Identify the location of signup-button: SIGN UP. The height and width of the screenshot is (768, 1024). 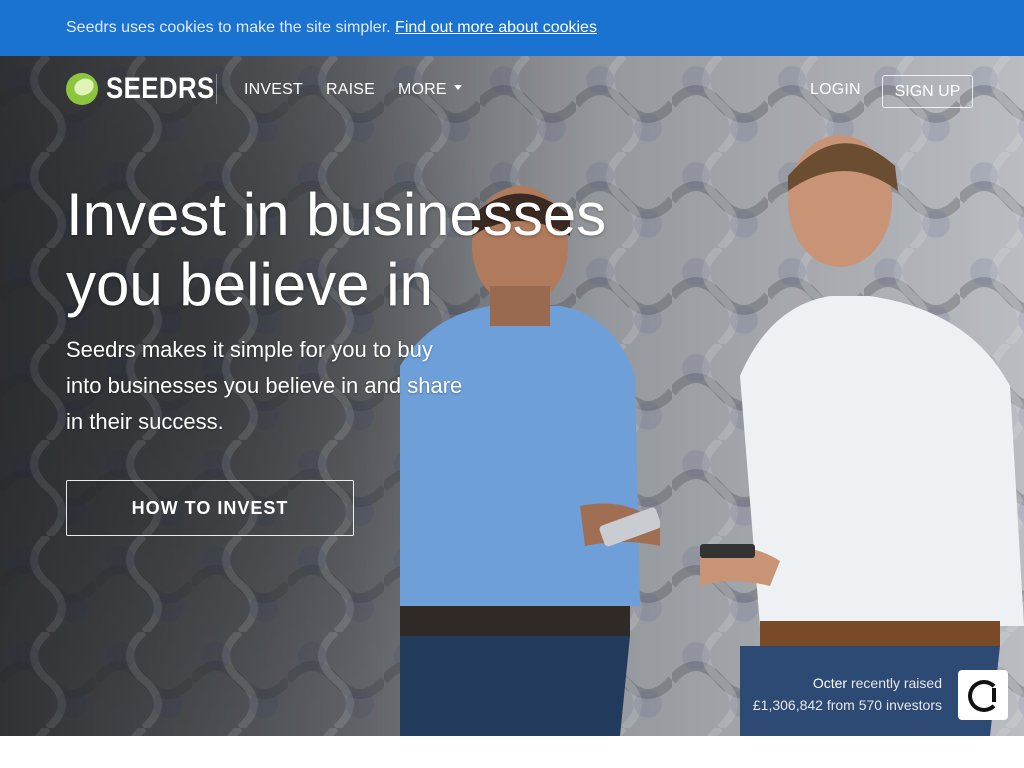
(927, 91).